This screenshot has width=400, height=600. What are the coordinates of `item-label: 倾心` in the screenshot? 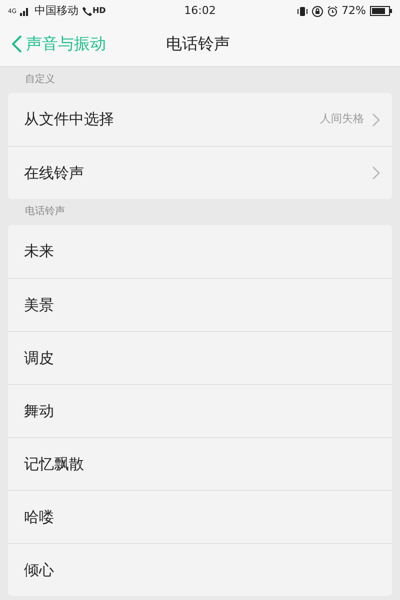 It's located at (39, 570).